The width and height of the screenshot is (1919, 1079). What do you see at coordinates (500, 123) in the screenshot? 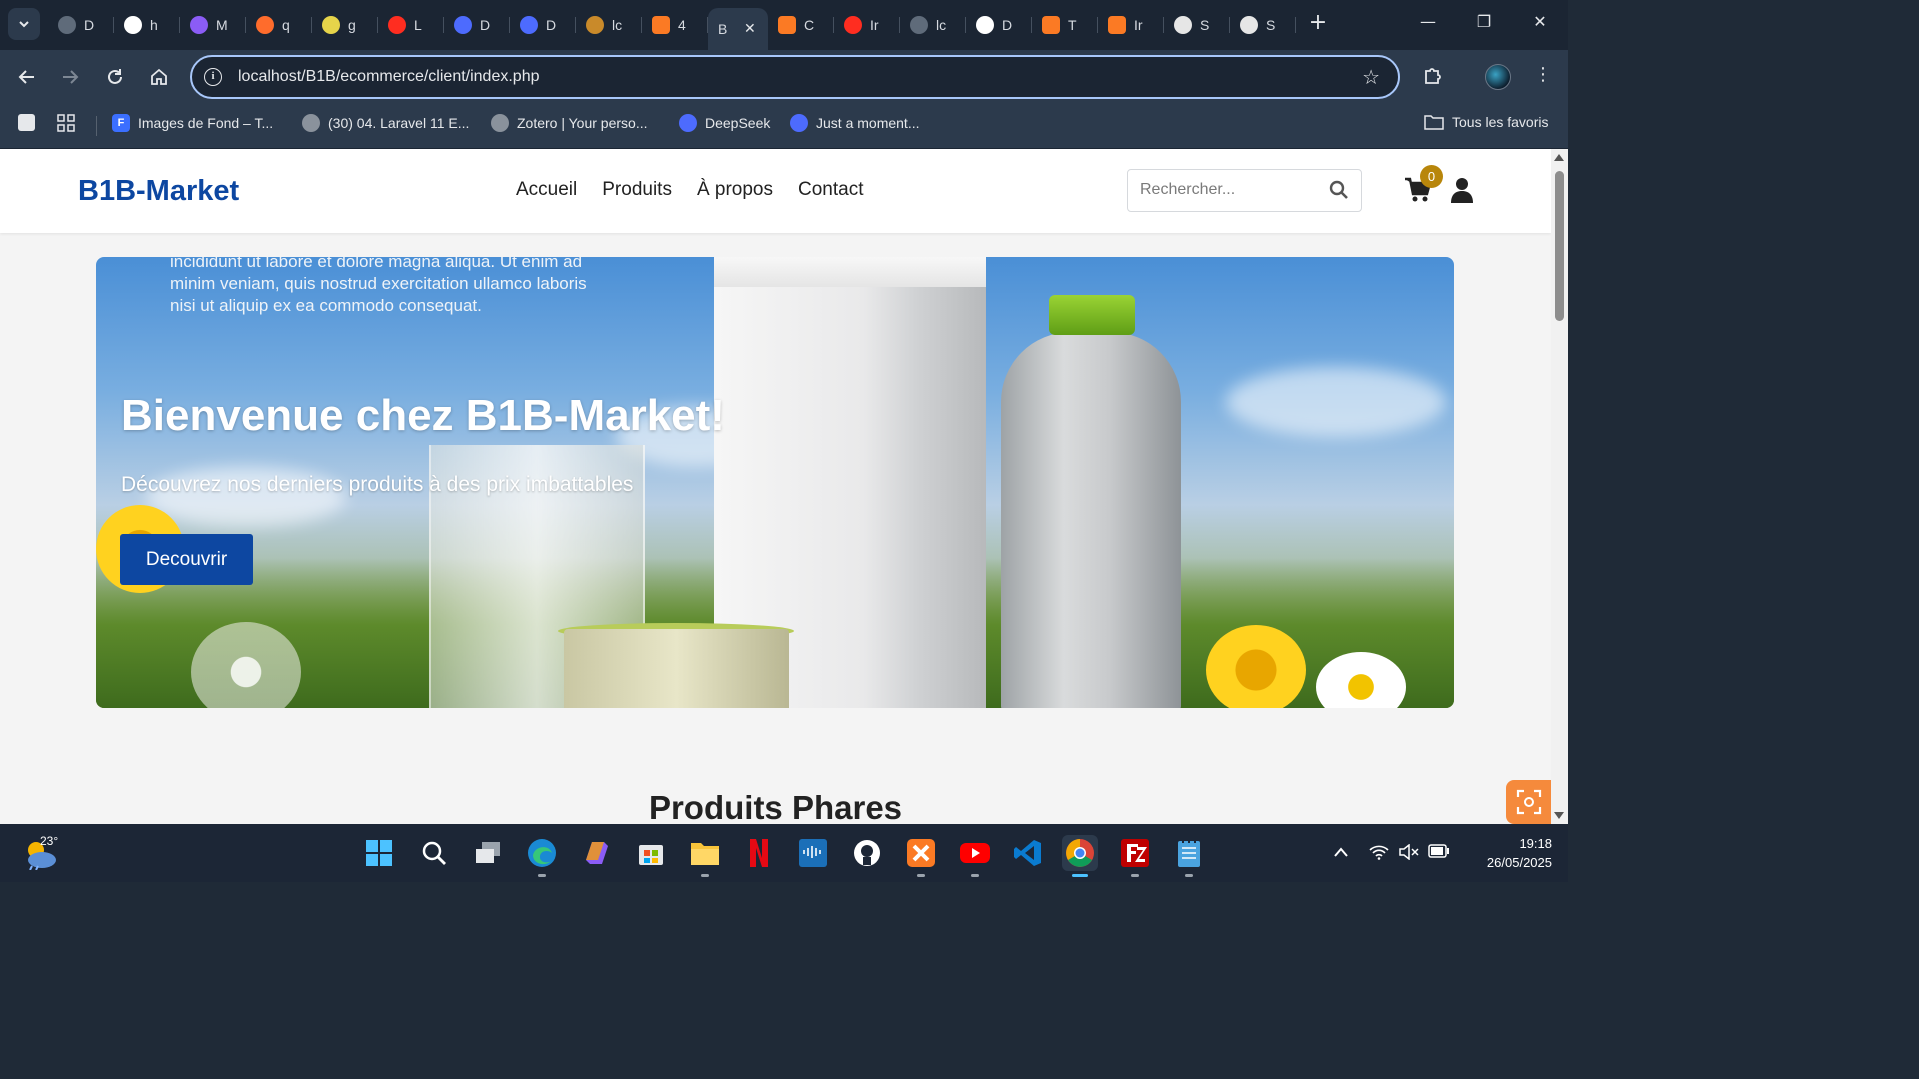
I see `globe-icon` at bounding box center [500, 123].